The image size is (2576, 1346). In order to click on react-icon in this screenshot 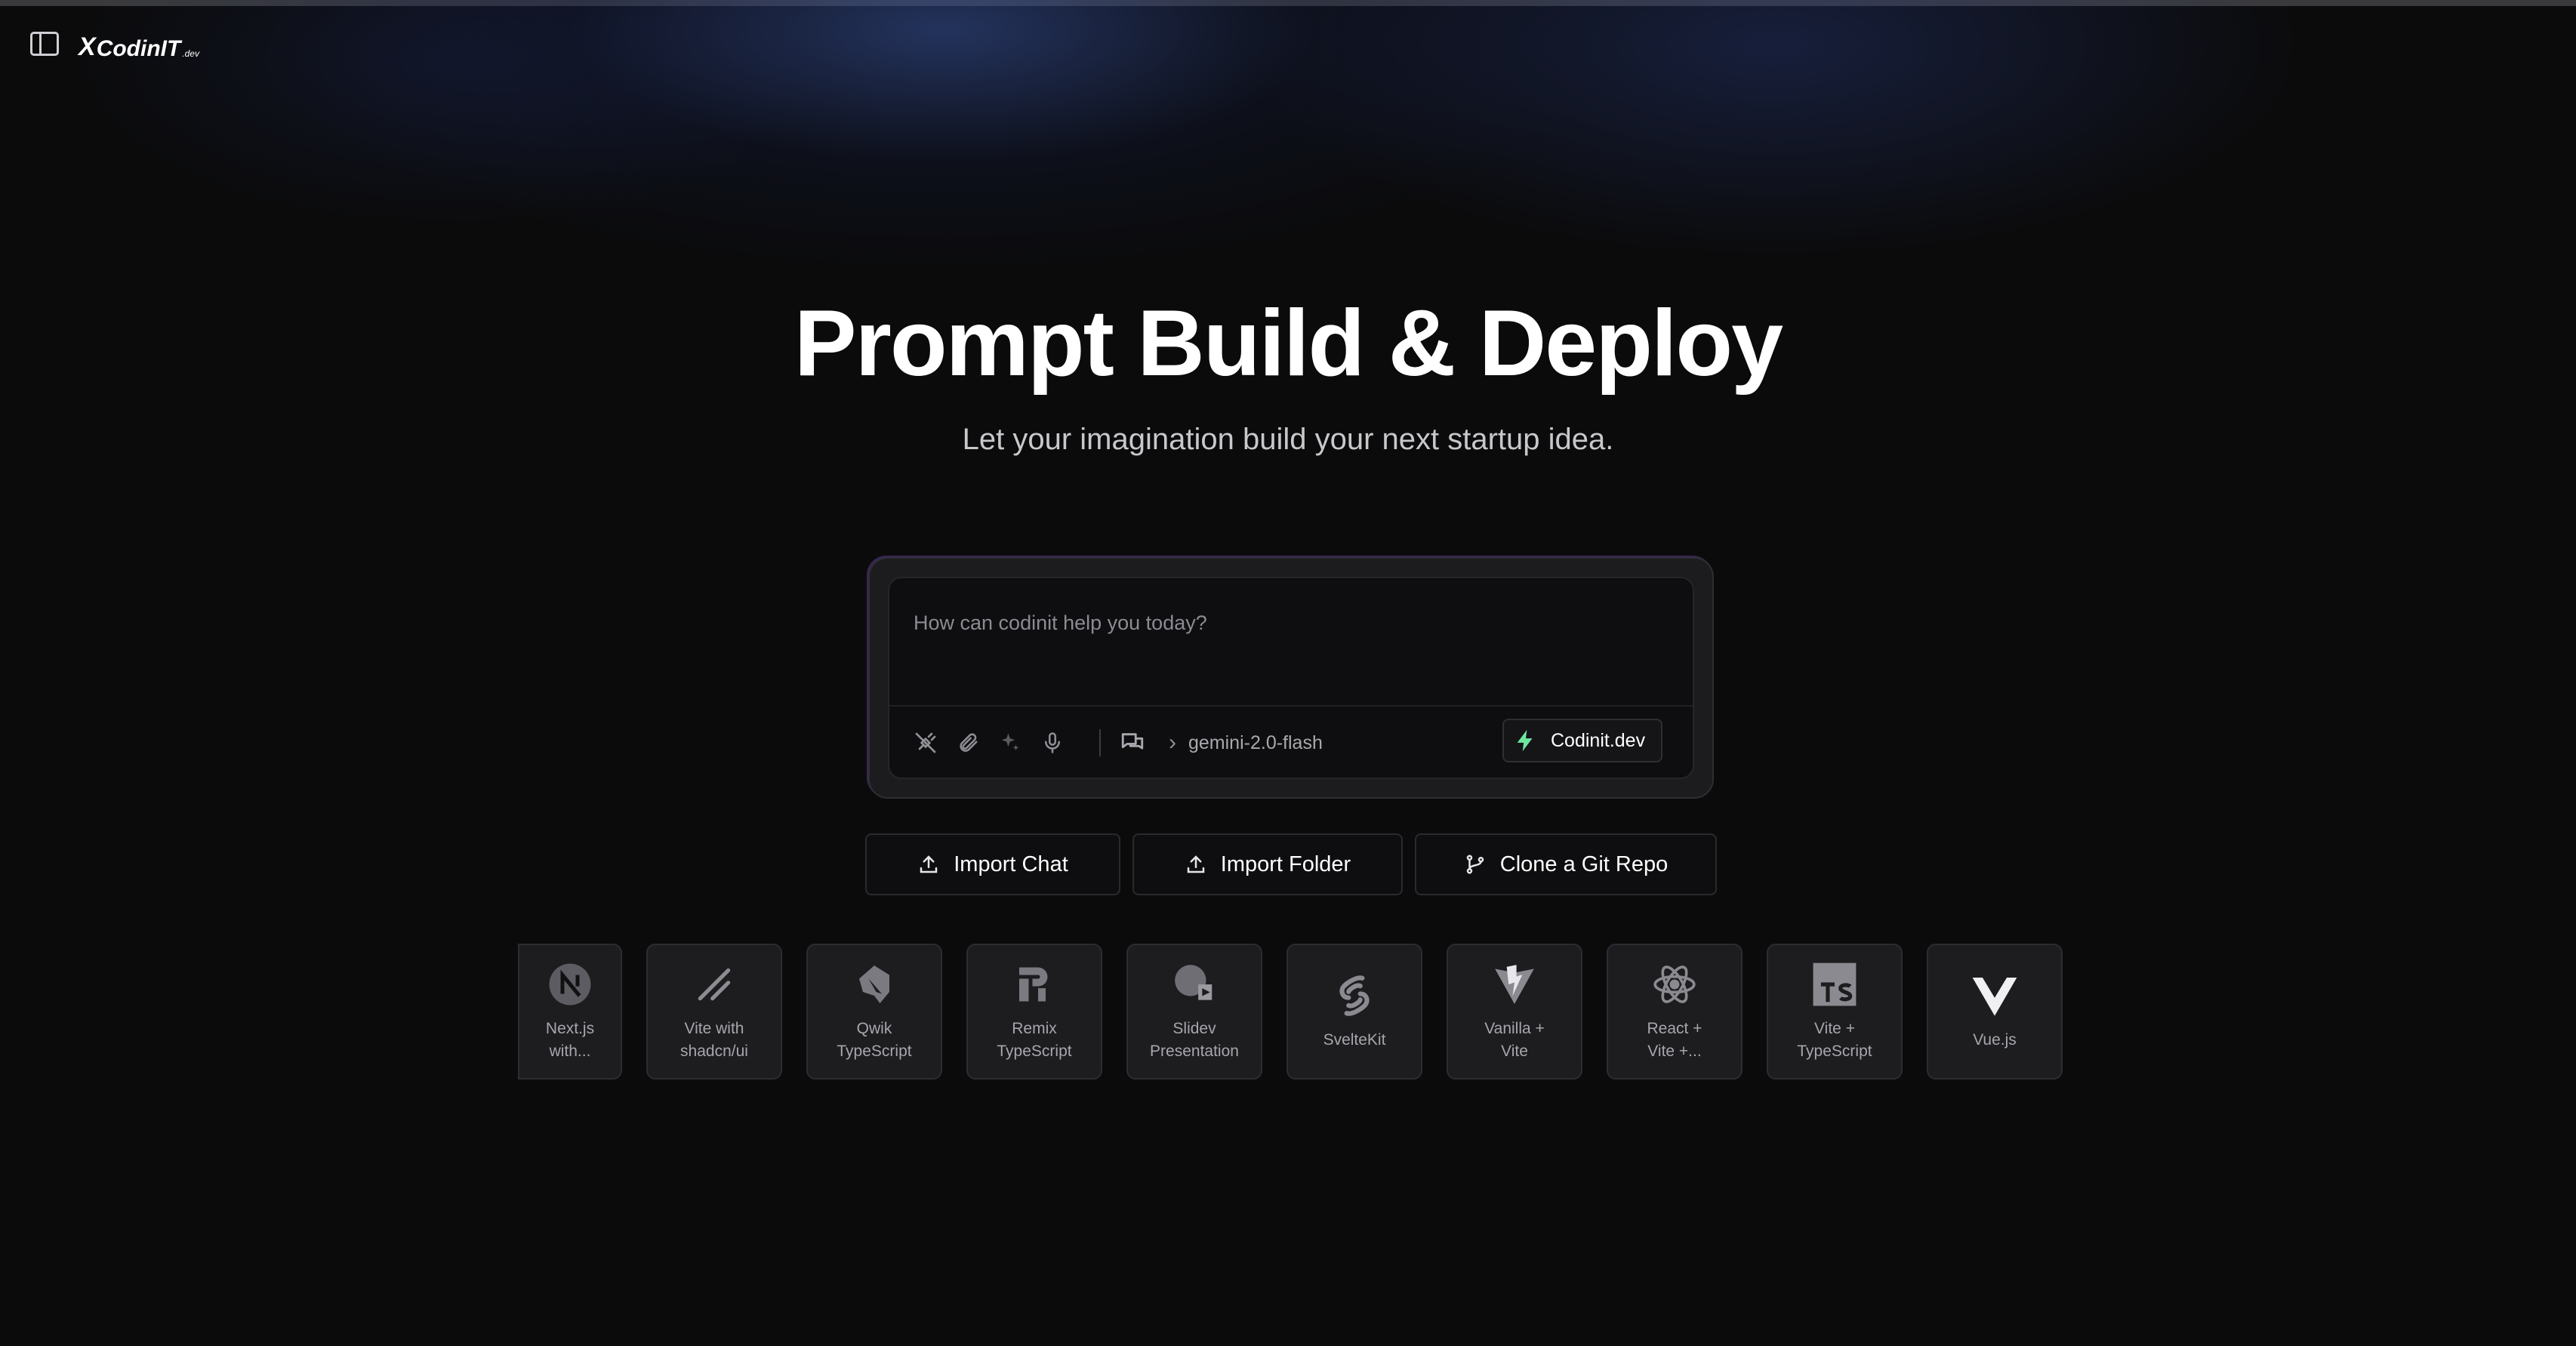, I will do `click(1674, 984)`.